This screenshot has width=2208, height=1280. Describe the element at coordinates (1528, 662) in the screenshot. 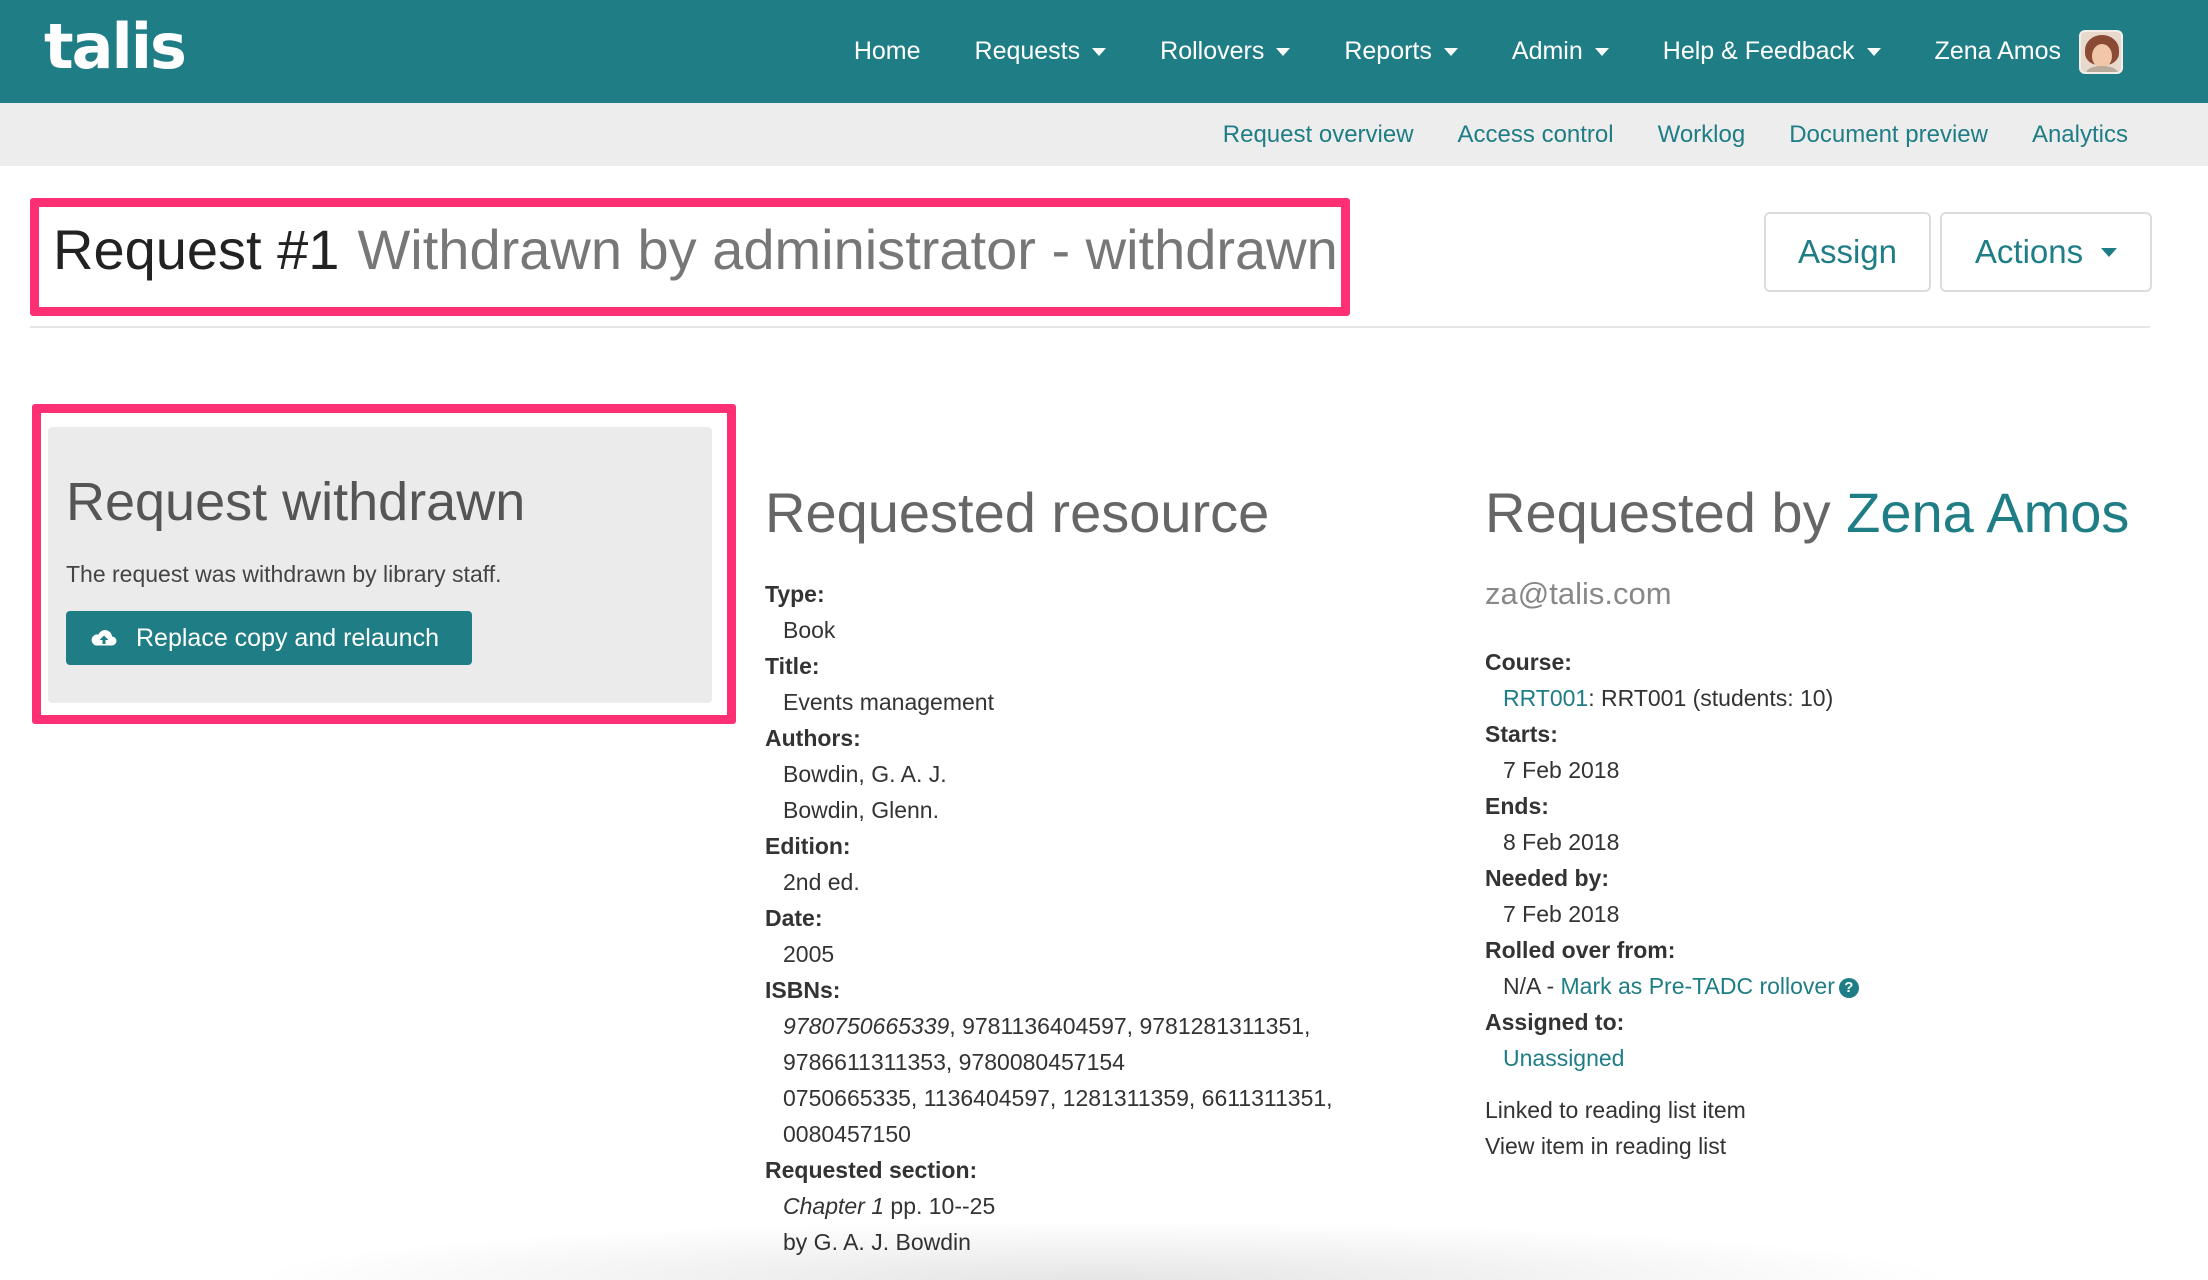

I see `course-label: Course:` at that location.